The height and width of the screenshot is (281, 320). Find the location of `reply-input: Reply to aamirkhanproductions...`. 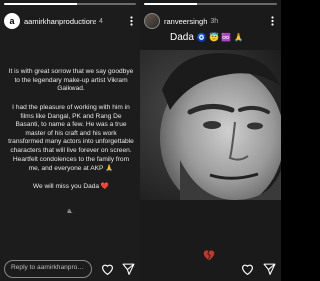

reply-input: Reply to aamirkhanproductions... is located at coordinates (48, 269).